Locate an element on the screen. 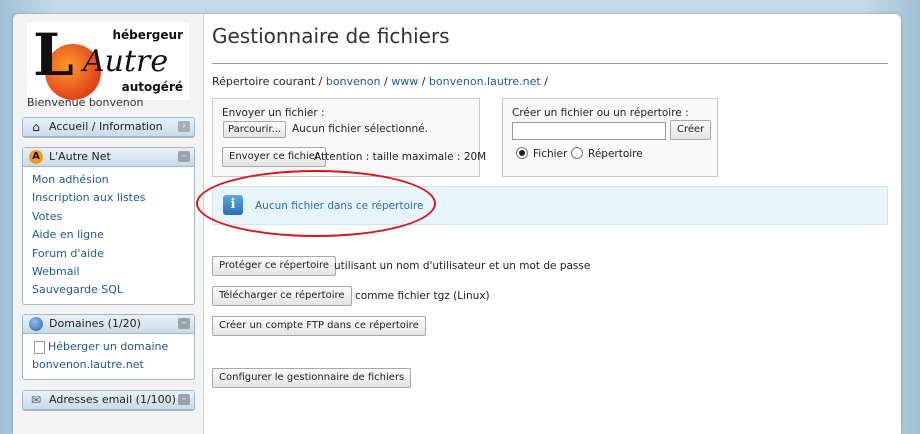 The image size is (920, 434). title-divider is located at coordinates (550, 63).